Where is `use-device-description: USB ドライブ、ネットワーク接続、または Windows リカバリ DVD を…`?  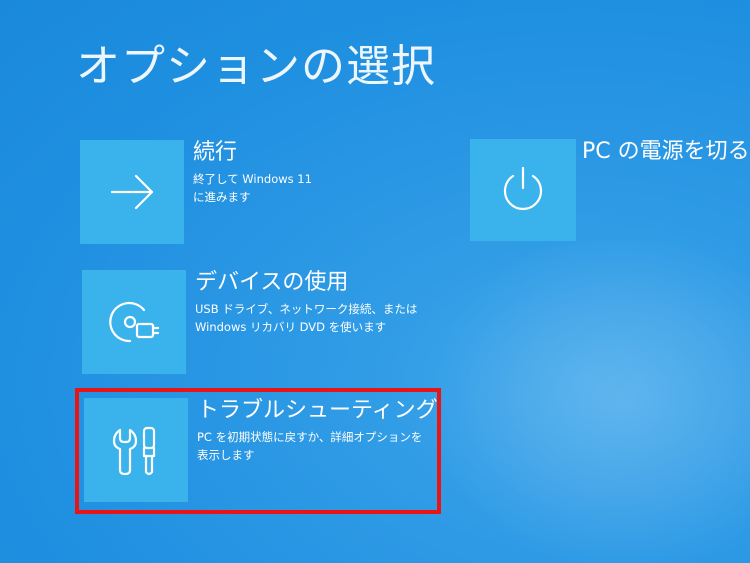 use-device-description: USB ドライブ、ネットワーク接続、または Windows リカバリ DVD を… is located at coordinates (315, 318).